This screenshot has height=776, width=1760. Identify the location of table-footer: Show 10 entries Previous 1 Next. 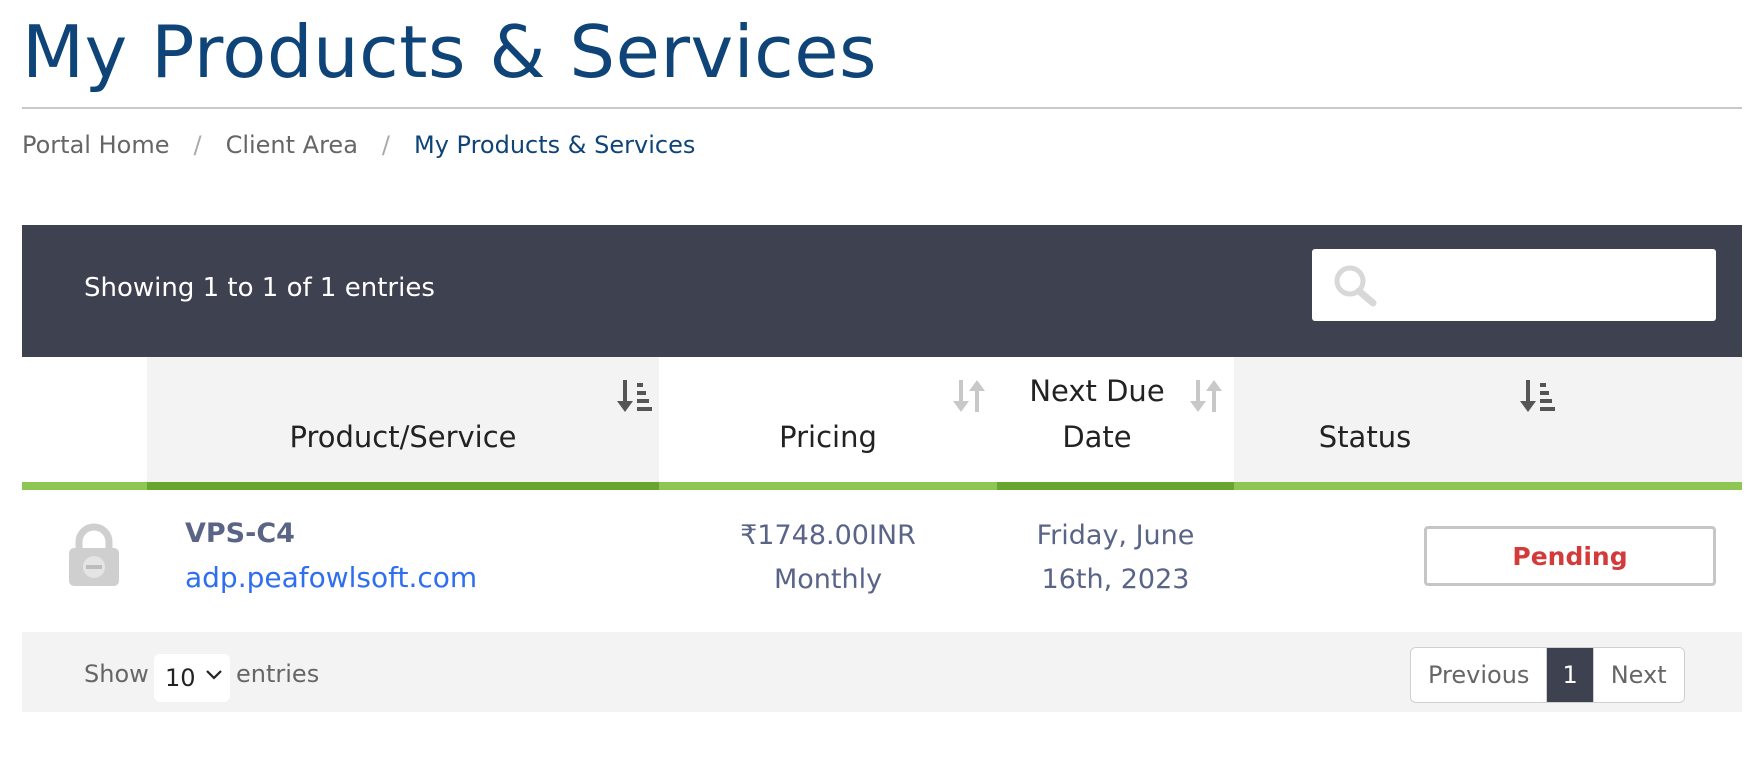
(882, 672).